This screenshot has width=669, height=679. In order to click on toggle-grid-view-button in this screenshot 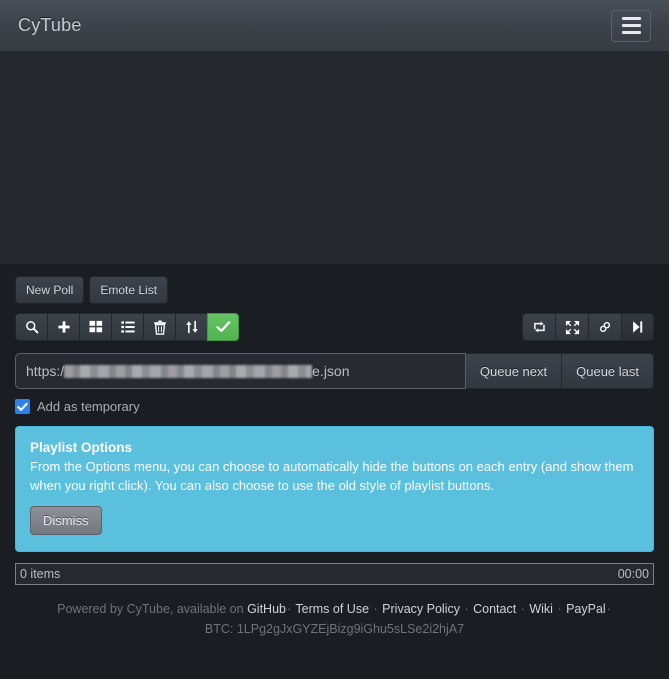, I will do `click(95, 327)`.